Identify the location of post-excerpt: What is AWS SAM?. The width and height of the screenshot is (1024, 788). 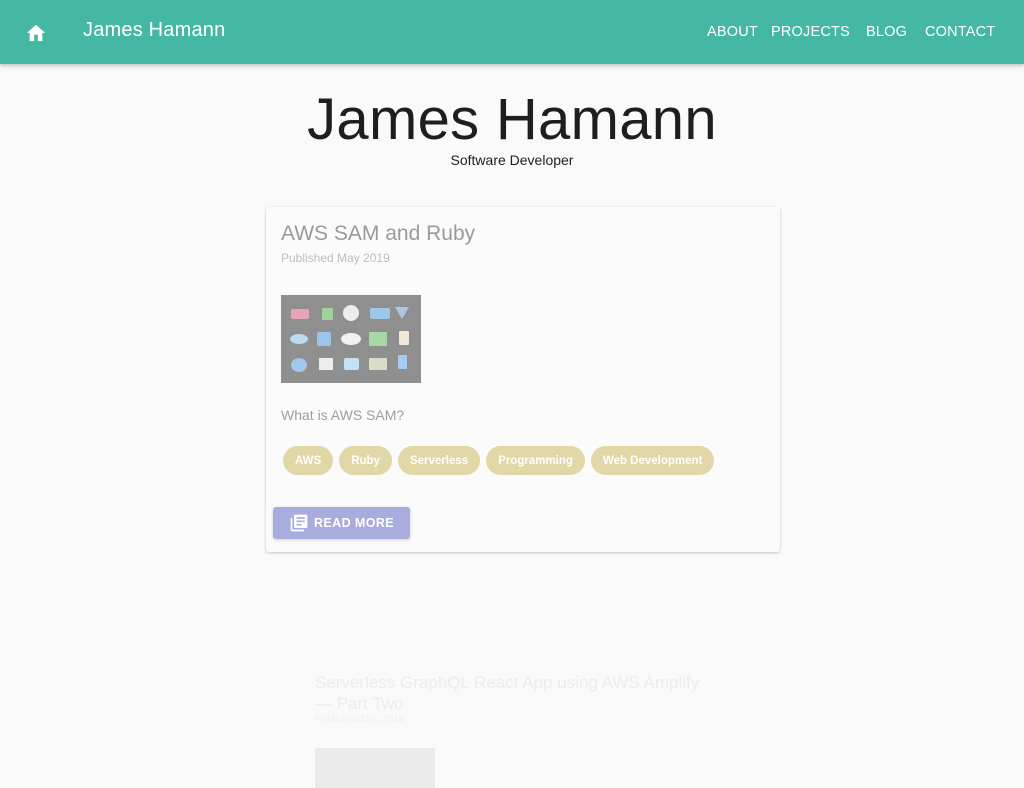
(343, 415).